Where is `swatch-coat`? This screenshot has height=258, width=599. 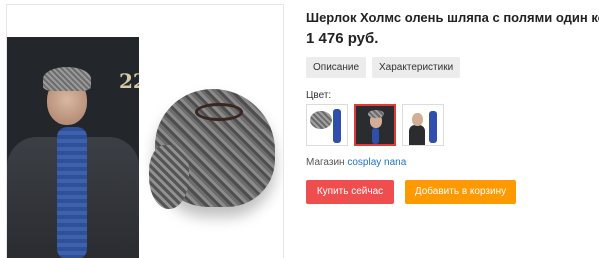
swatch-coat is located at coordinates (417, 135).